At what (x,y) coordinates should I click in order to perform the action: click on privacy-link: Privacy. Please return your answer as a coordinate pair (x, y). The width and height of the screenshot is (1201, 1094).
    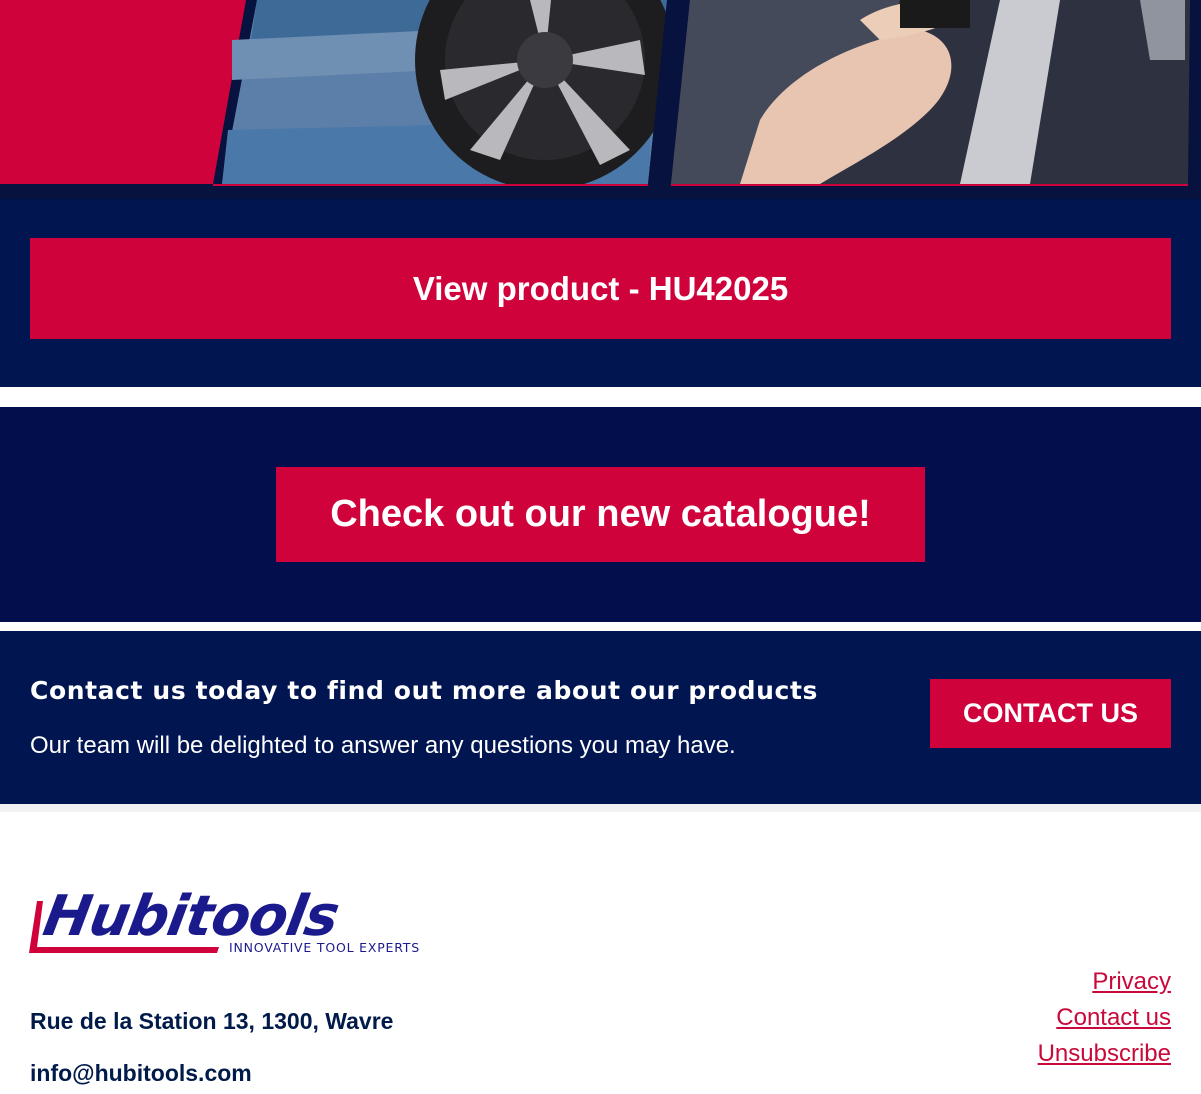
    Looking at the image, I should click on (1104, 982).